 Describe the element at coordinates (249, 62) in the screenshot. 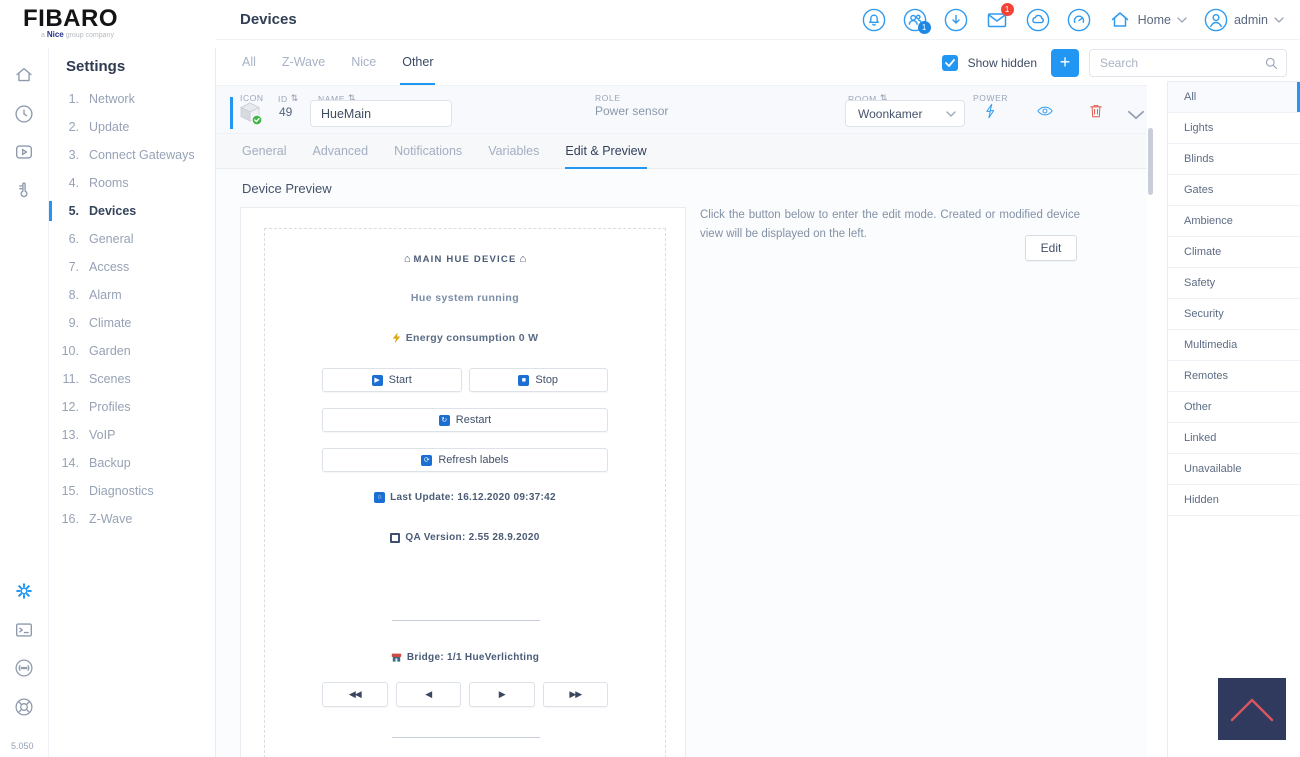

I see `device-tab: All` at that location.